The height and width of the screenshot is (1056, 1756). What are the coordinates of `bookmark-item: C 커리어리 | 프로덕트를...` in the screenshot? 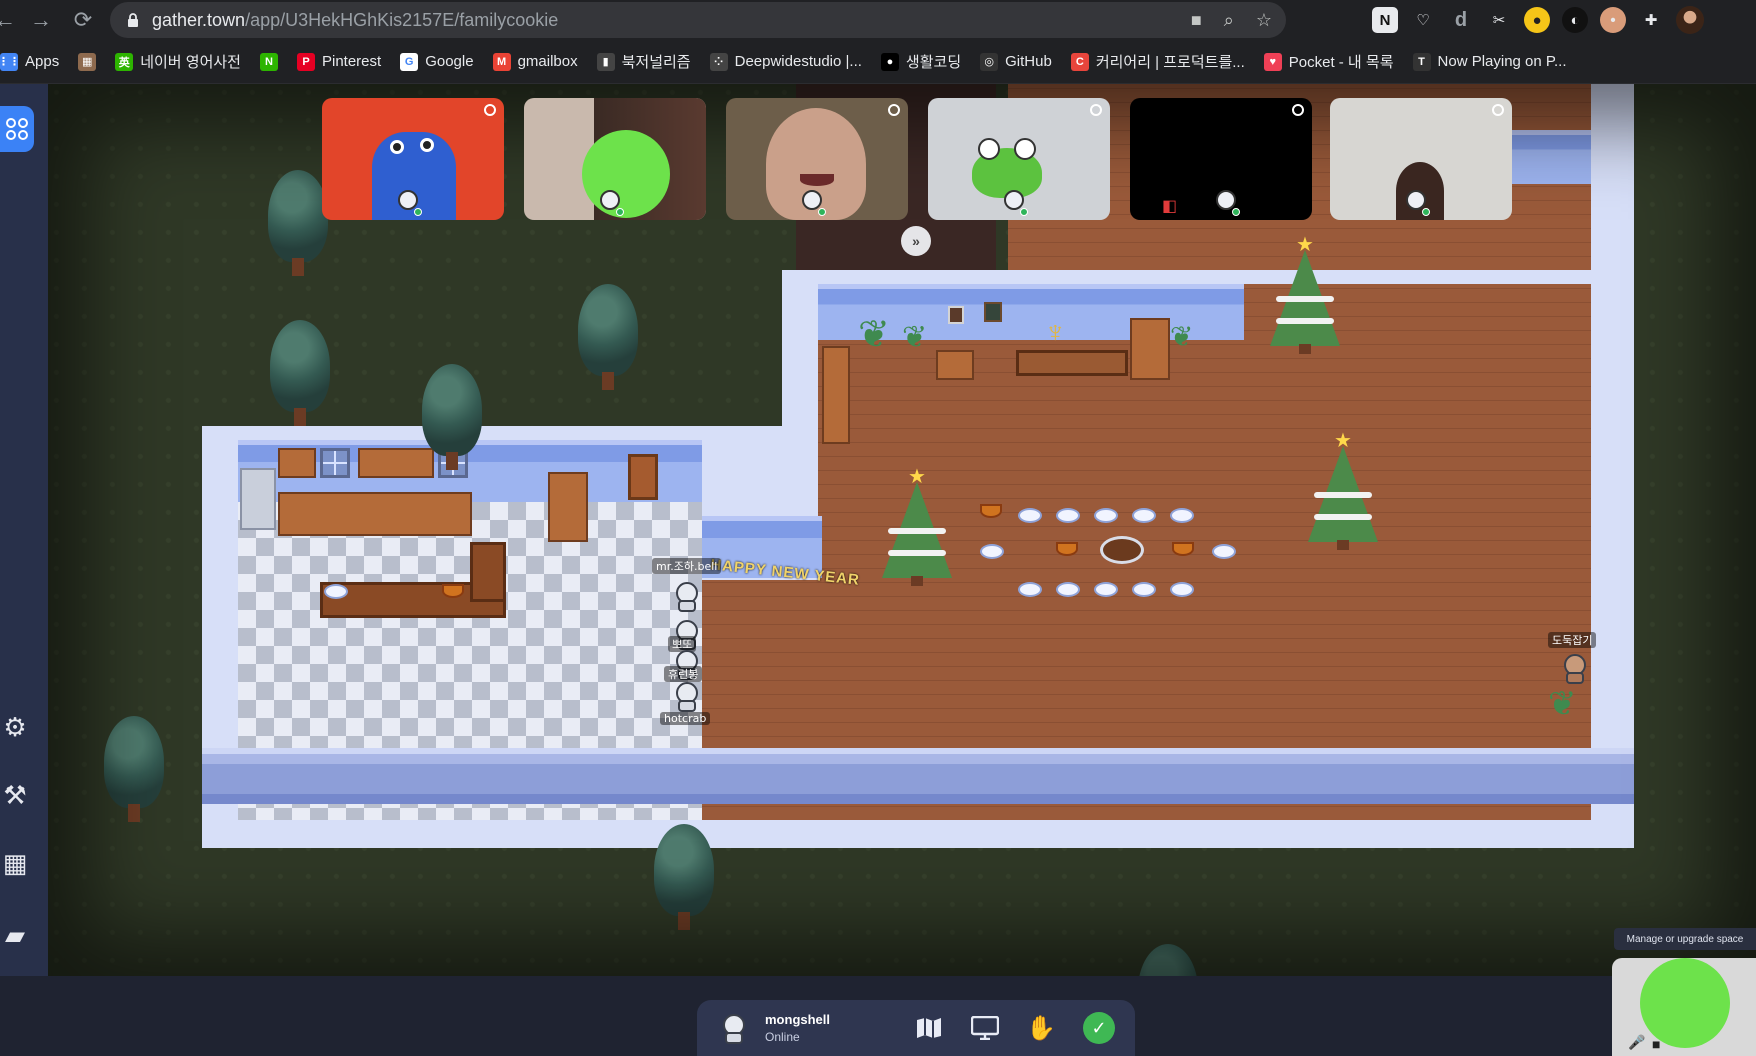 It's located at (1157, 61).